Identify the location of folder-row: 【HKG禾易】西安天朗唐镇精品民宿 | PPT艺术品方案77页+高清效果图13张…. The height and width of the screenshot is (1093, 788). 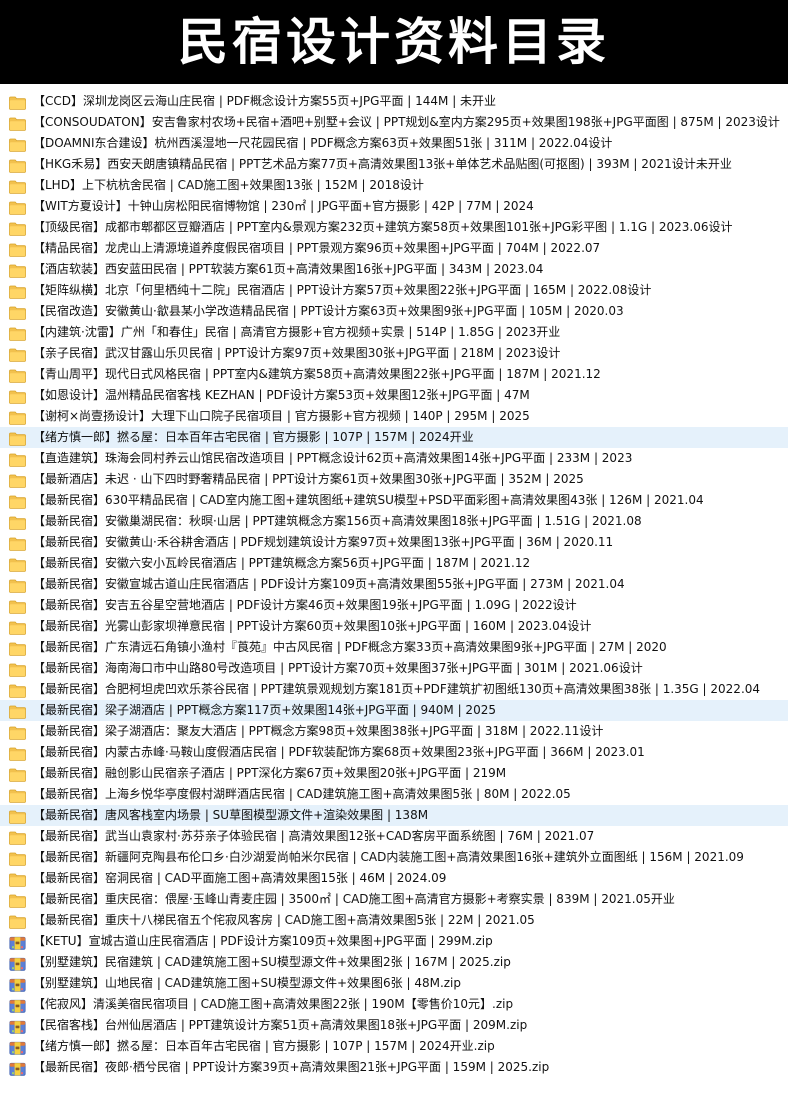
(394, 164).